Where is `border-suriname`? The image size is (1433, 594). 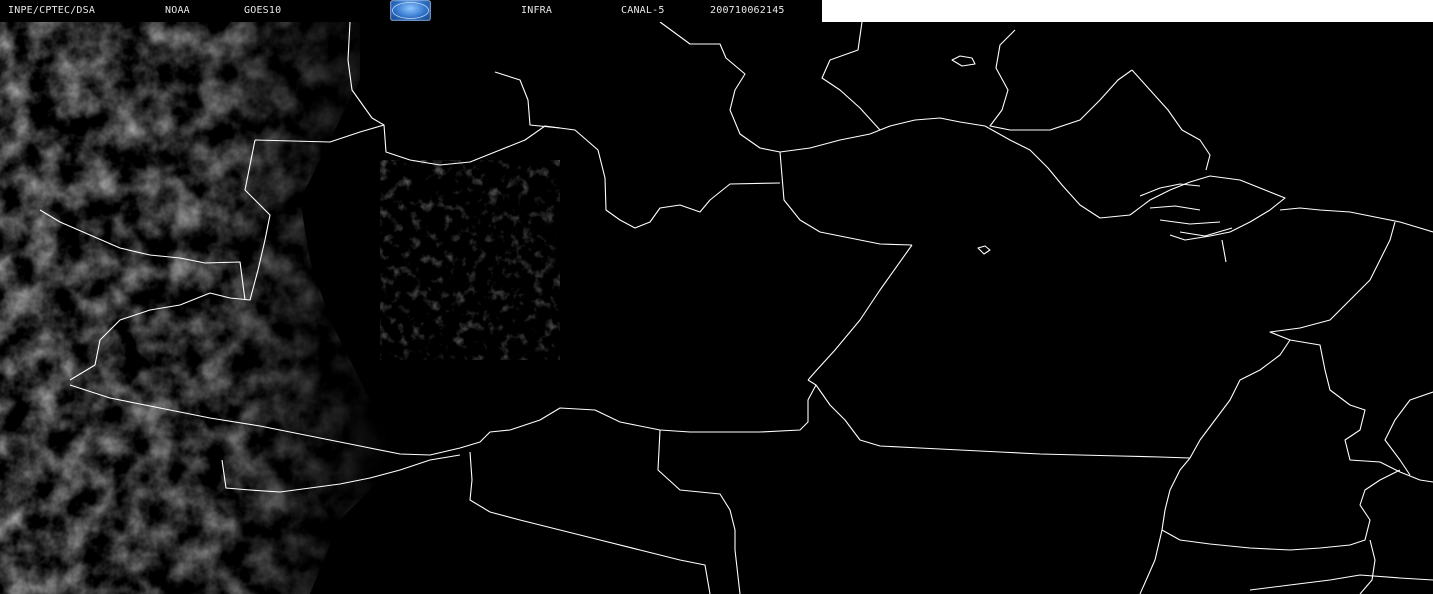
border-suriname is located at coordinates (1061, 80).